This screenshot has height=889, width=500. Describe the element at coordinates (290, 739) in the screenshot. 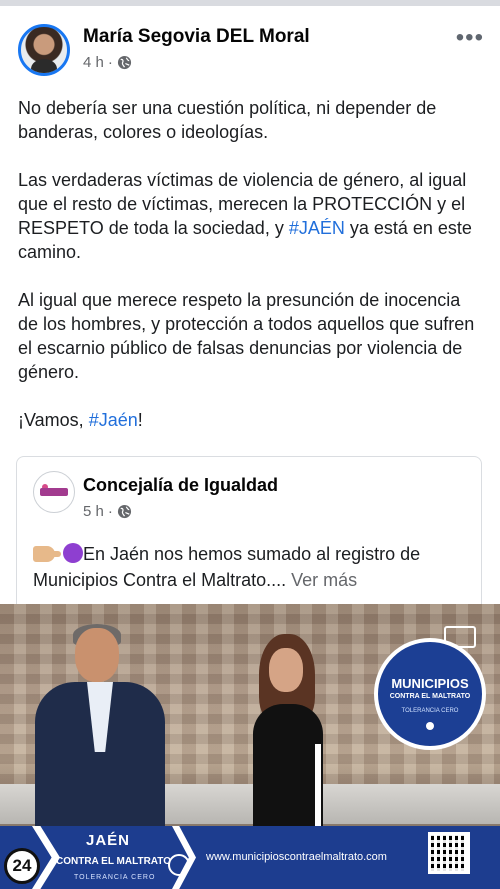

I see `presenter-woman` at that location.